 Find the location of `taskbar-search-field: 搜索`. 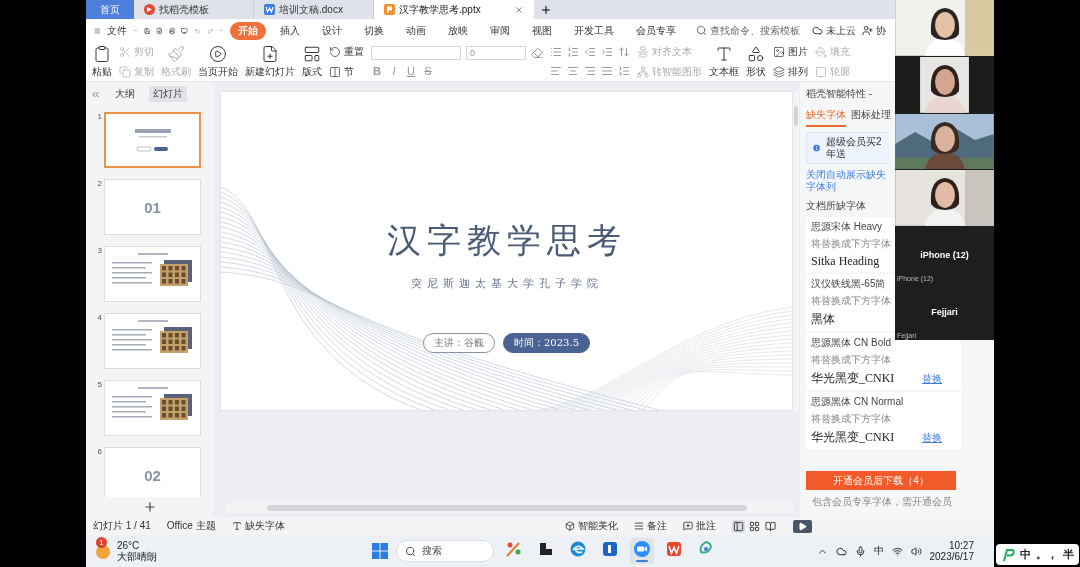

taskbar-search-field: 搜索 is located at coordinates (445, 551).